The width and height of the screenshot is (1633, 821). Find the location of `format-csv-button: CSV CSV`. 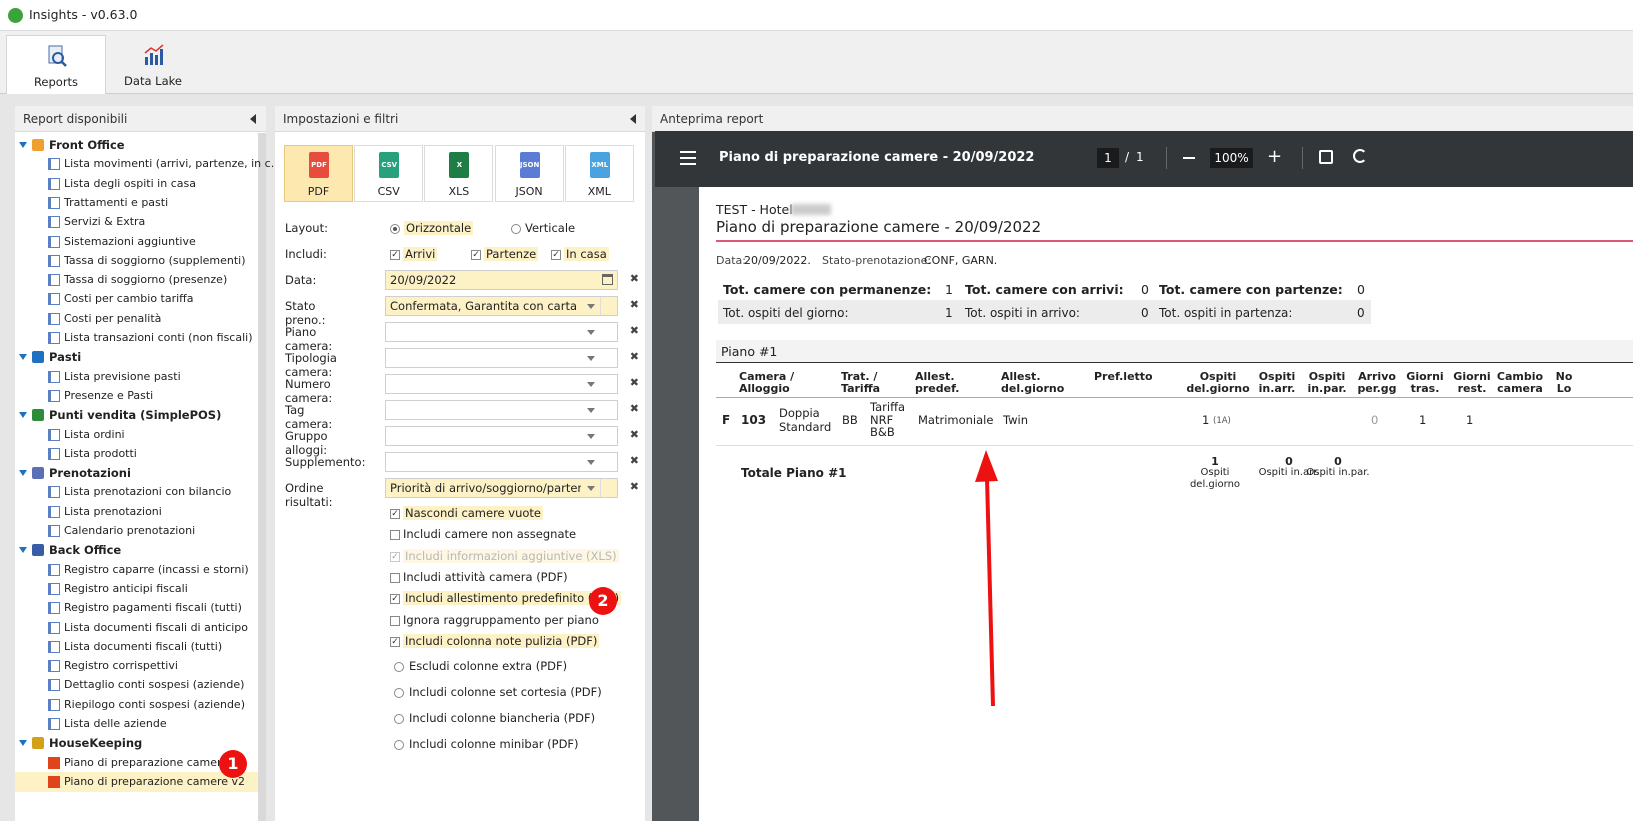

format-csv-button: CSV CSV is located at coordinates (389, 173).